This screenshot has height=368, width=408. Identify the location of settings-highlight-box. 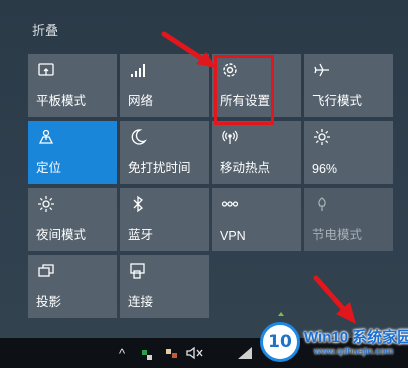
(244, 90).